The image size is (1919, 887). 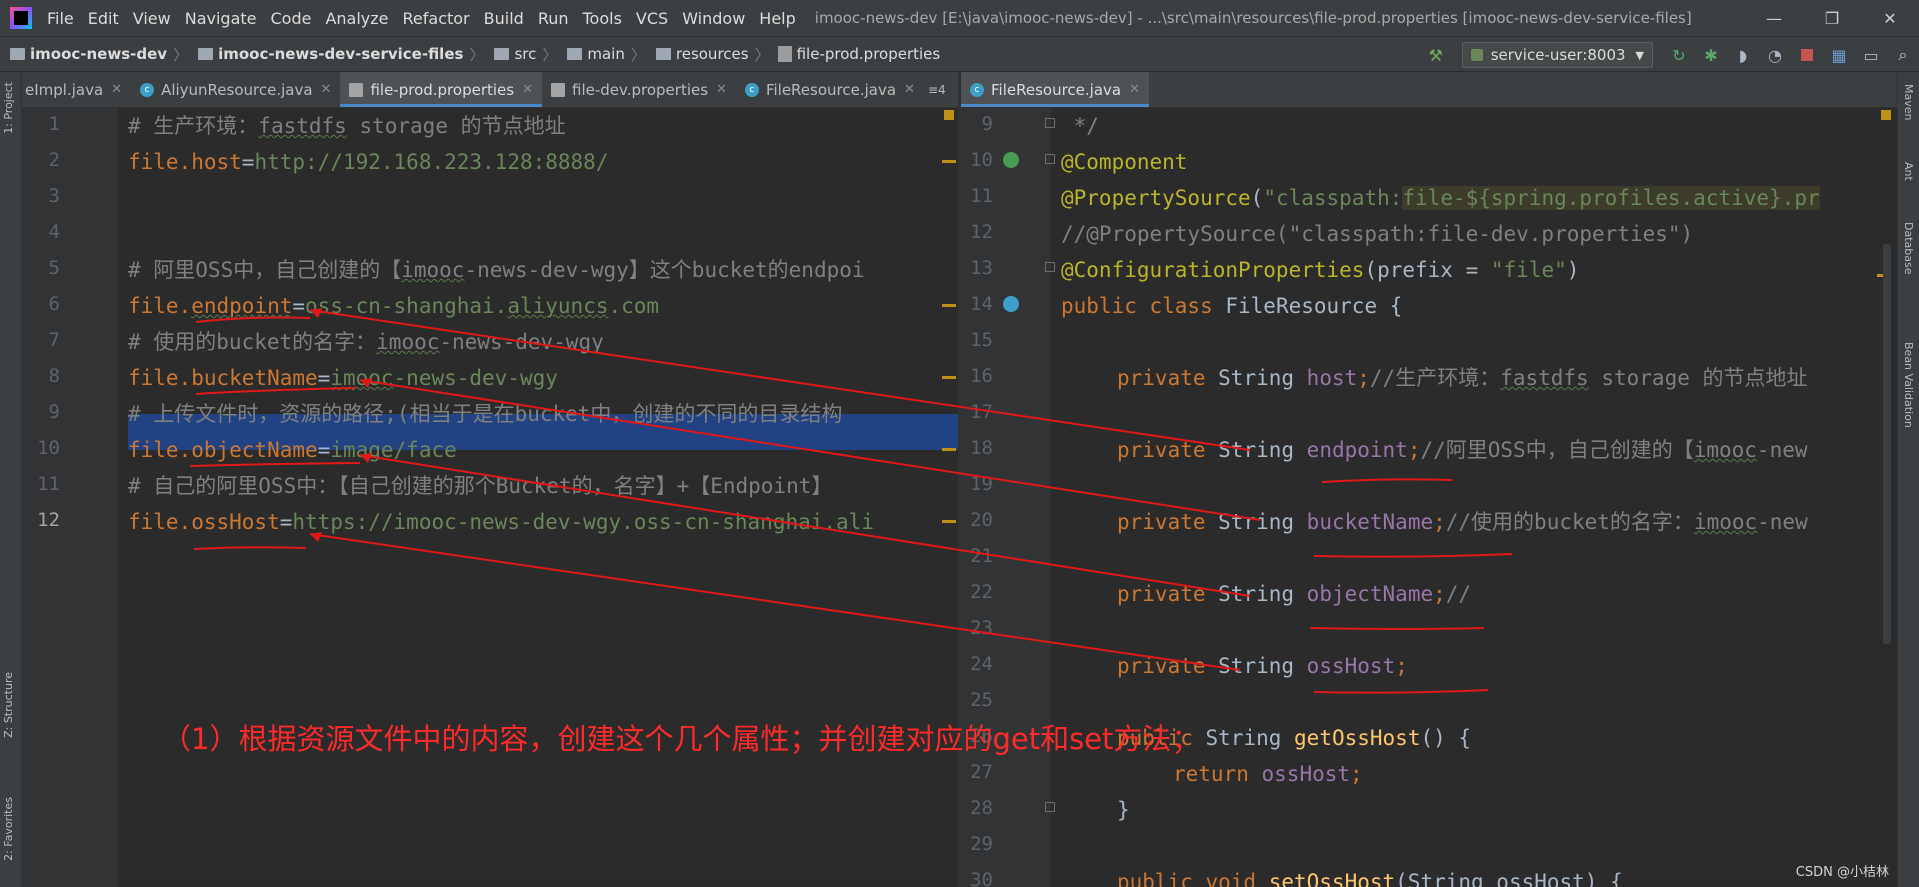 I want to click on line-number: 24, so click(x=981, y=664).